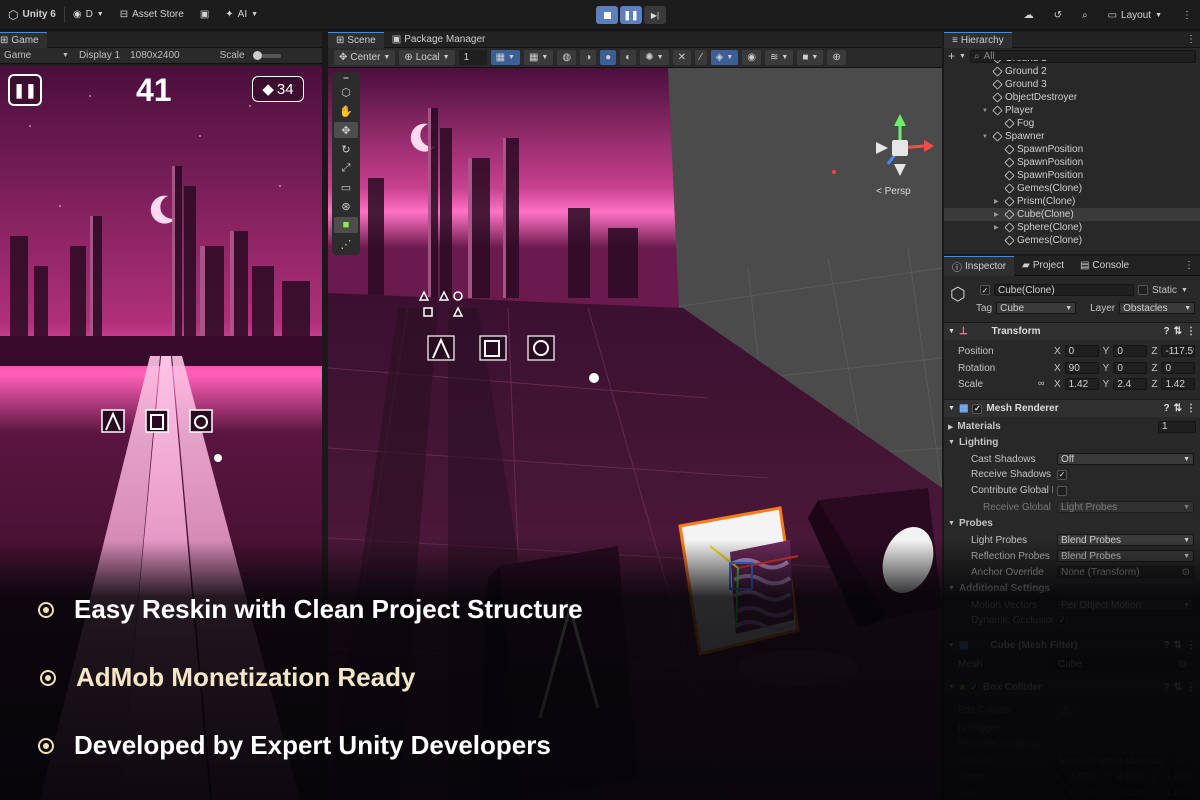 The height and width of the screenshot is (800, 1200). What do you see at coordinates (1125, 507) in the screenshot?
I see `receive-gi-dropdown: Light Probes ▼` at bounding box center [1125, 507].